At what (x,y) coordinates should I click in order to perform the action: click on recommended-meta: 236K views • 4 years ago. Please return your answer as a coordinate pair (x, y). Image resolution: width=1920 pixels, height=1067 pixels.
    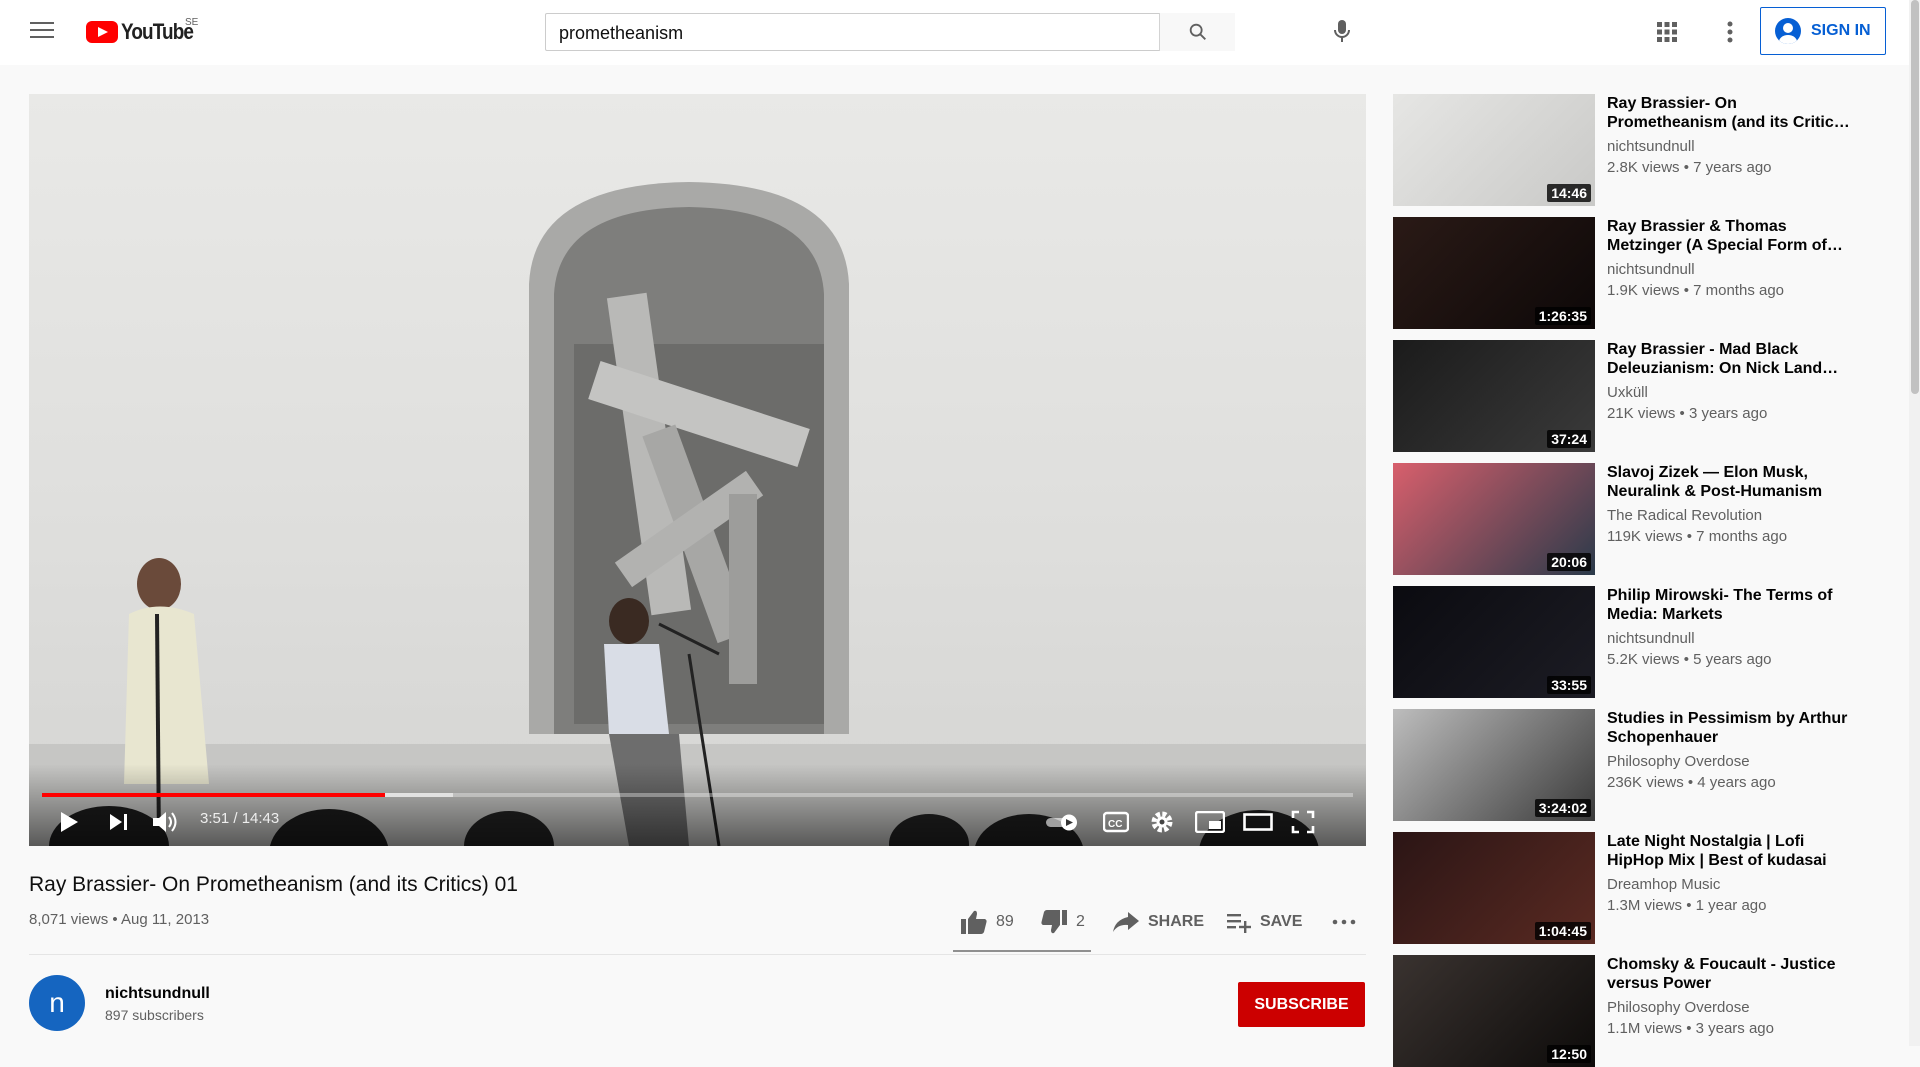
    Looking at the image, I should click on (1691, 782).